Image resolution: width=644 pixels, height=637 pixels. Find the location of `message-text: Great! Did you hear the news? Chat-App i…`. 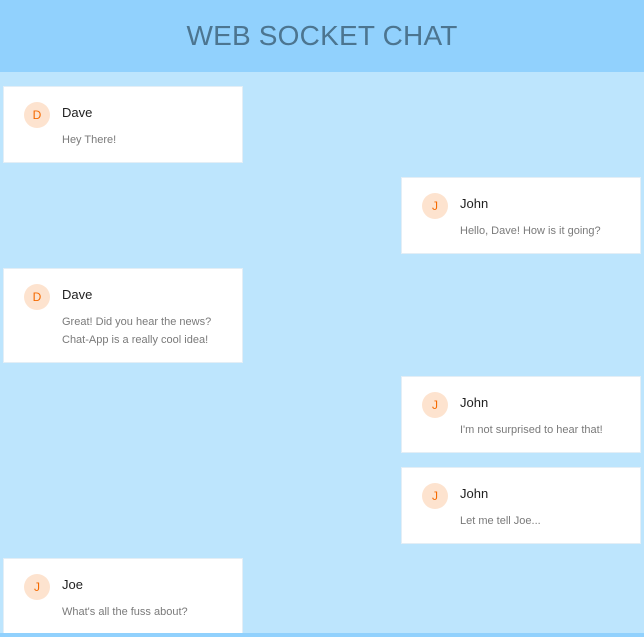

message-text: Great! Did you hear the news? Chat-App i… is located at coordinates (137, 331).